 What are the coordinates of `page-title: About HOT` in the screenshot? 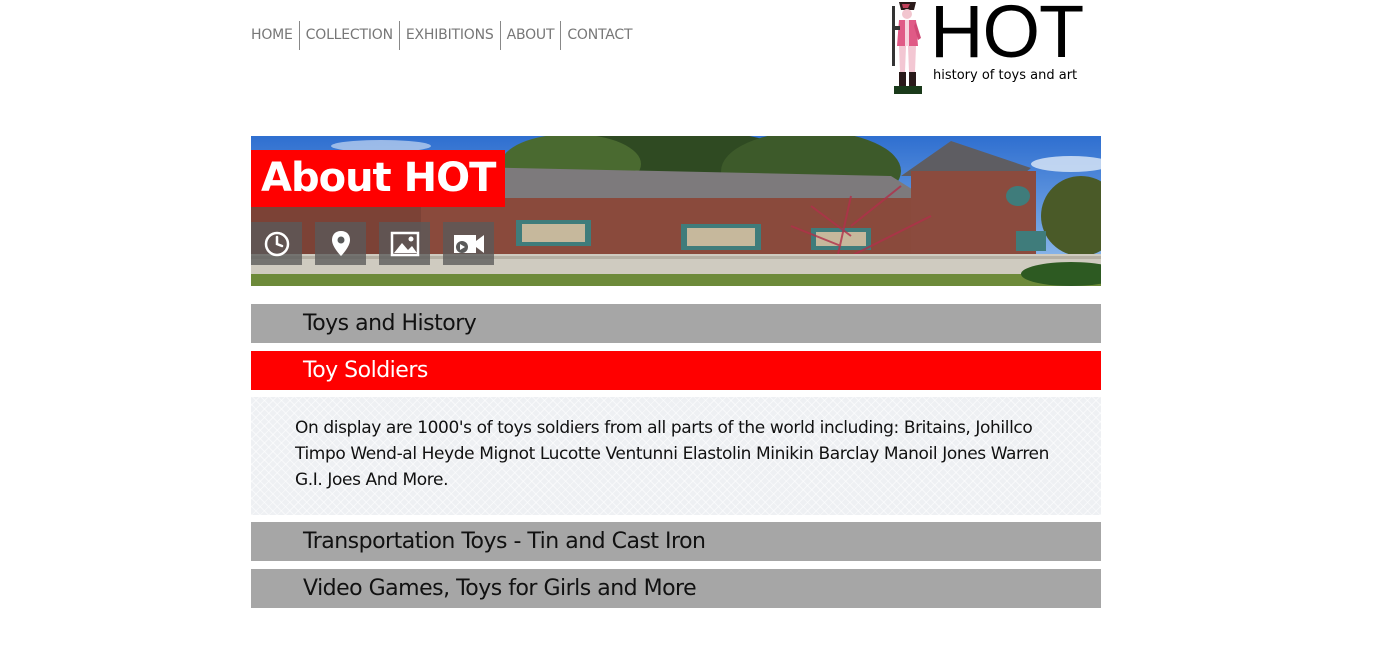 It's located at (378, 178).